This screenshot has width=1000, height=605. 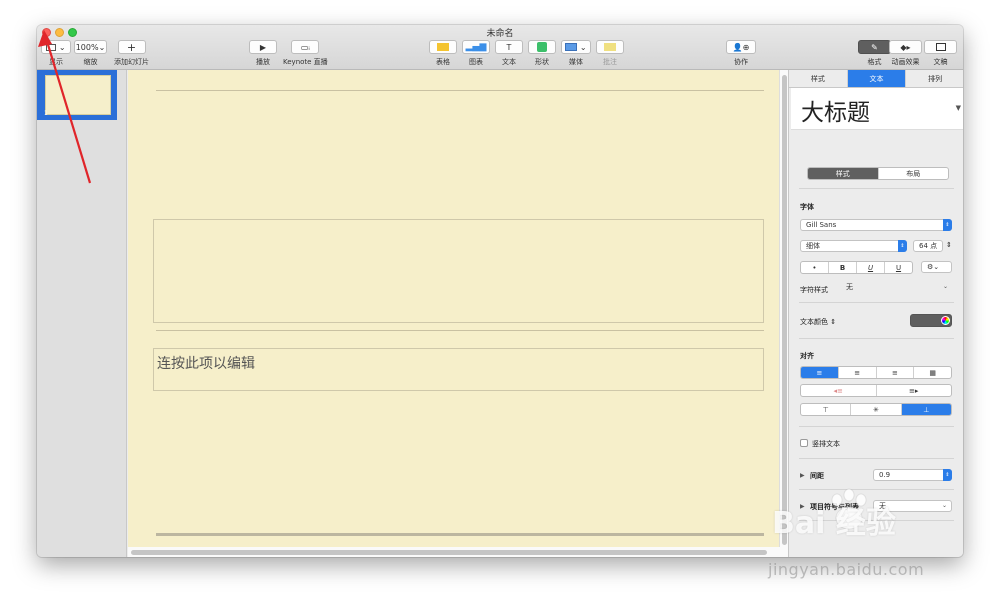 What do you see at coordinates (853, 246) in the screenshot?
I see `font-weight-select: 细体 ⇕` at bounding box center [853, 246].